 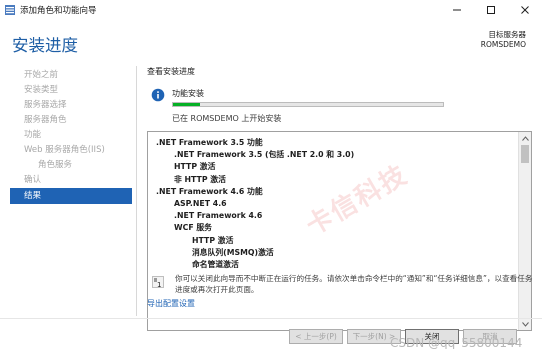 What do you see at coordinates (45, 45) in the screenshot?
I see `page-title: 安装进度` at bounding box center [45, 45].